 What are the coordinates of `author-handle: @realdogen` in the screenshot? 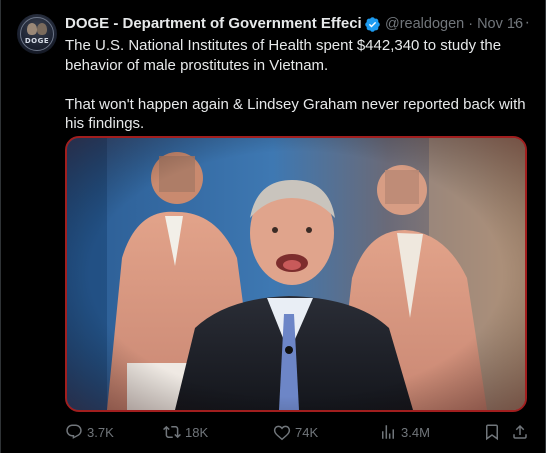 It's located at (424, 24).